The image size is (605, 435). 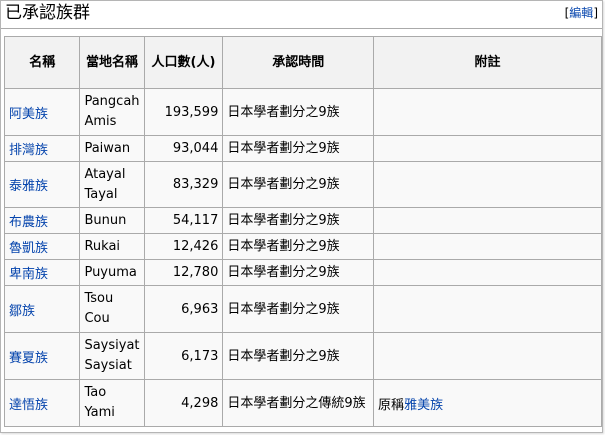 What do you see at coordinates (107, 148) in the screenshot?
I see `local-name-line: Paiwan` at bounding box center [107, 148].